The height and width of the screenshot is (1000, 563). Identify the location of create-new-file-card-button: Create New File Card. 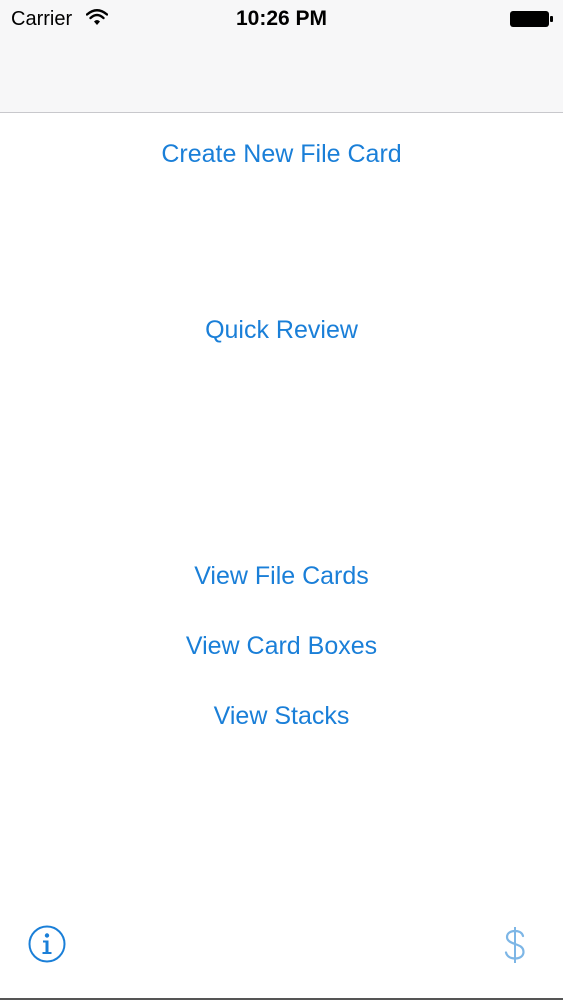
(281, 154).